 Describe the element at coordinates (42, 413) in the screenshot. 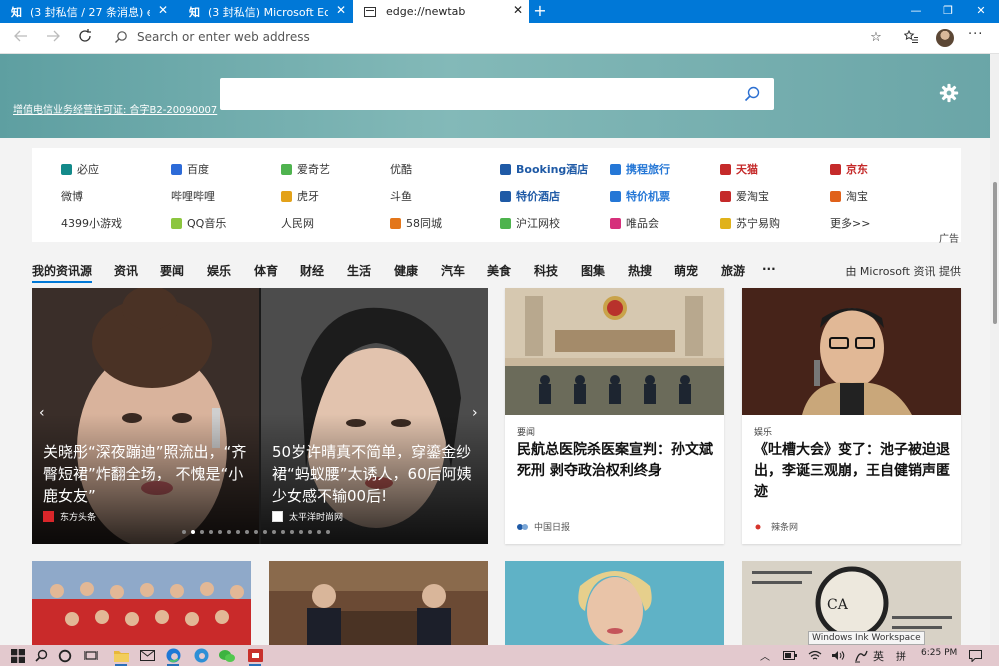

I see `carousel-prev-icon: ‹` at that location.